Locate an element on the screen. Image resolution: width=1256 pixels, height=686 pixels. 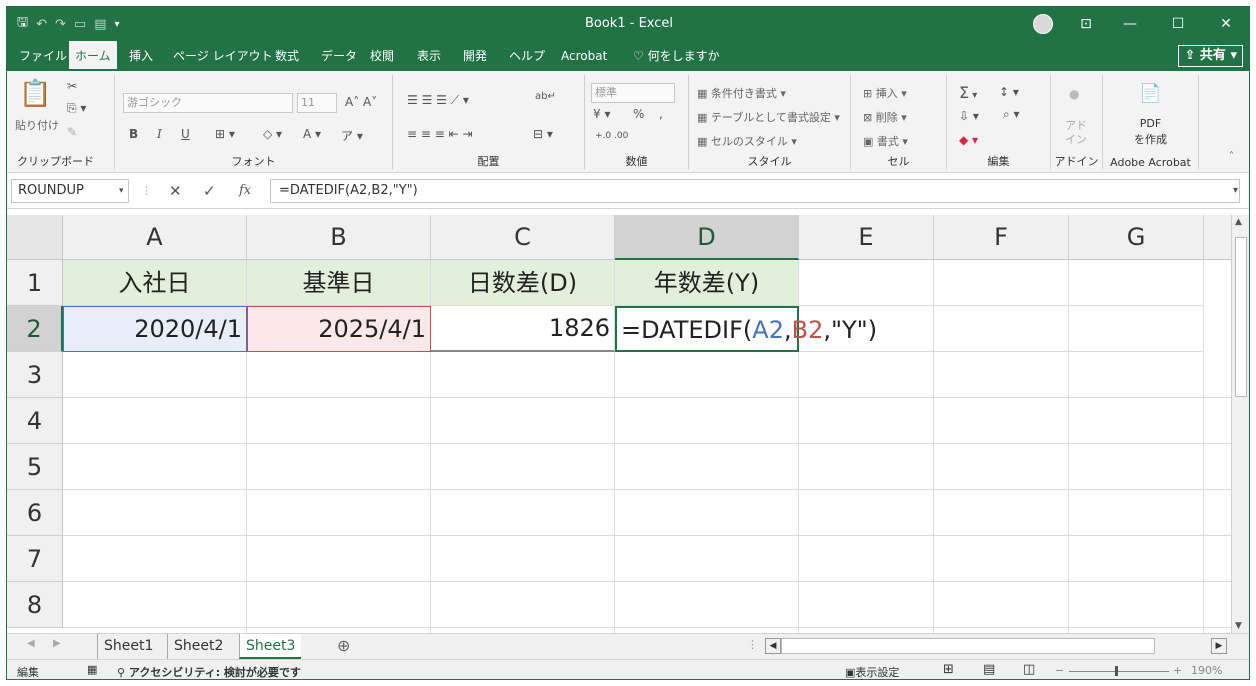
percent-button: % is located at coordinates (638, 114).